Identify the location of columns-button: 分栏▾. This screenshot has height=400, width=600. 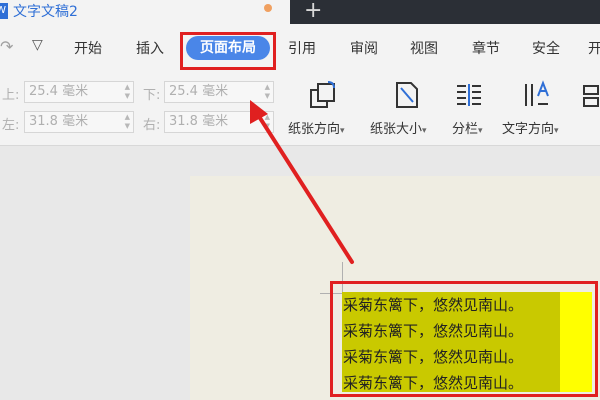
(467, 127).